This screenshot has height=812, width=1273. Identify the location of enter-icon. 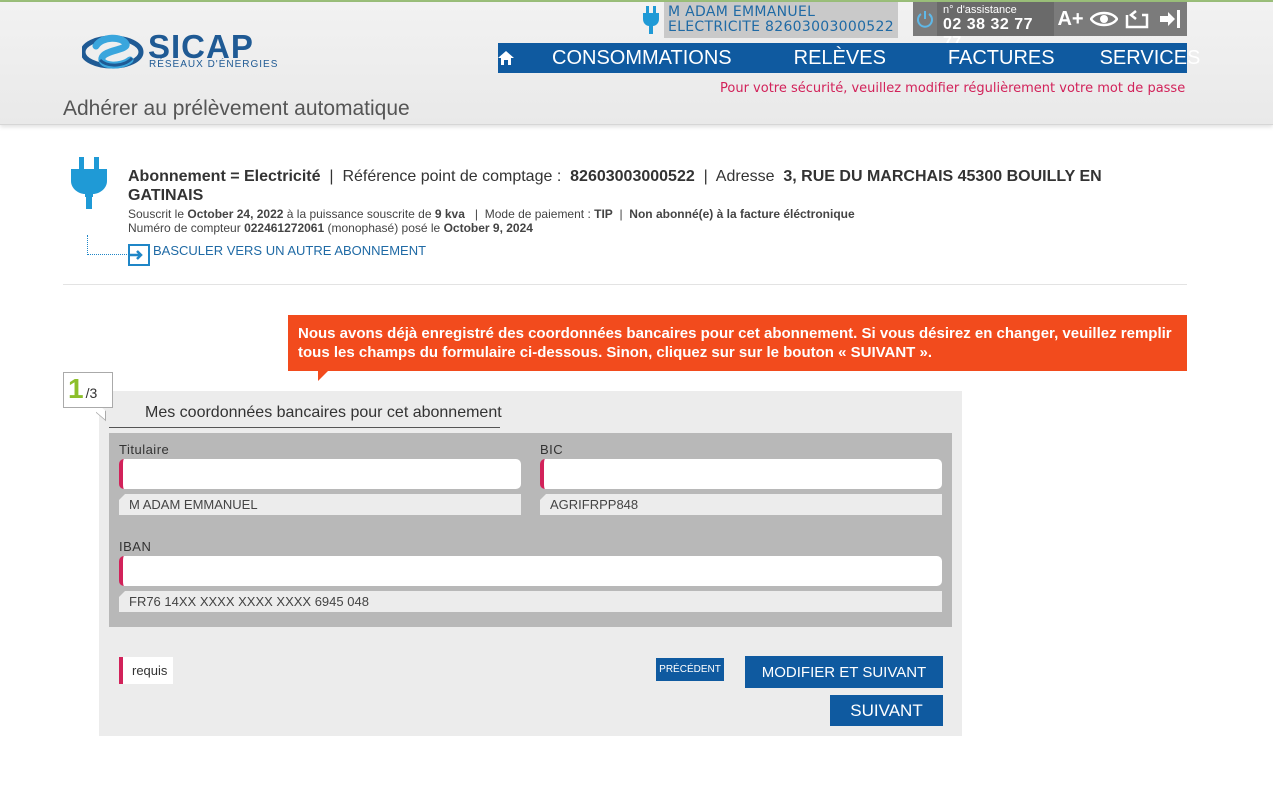
(139, 255).